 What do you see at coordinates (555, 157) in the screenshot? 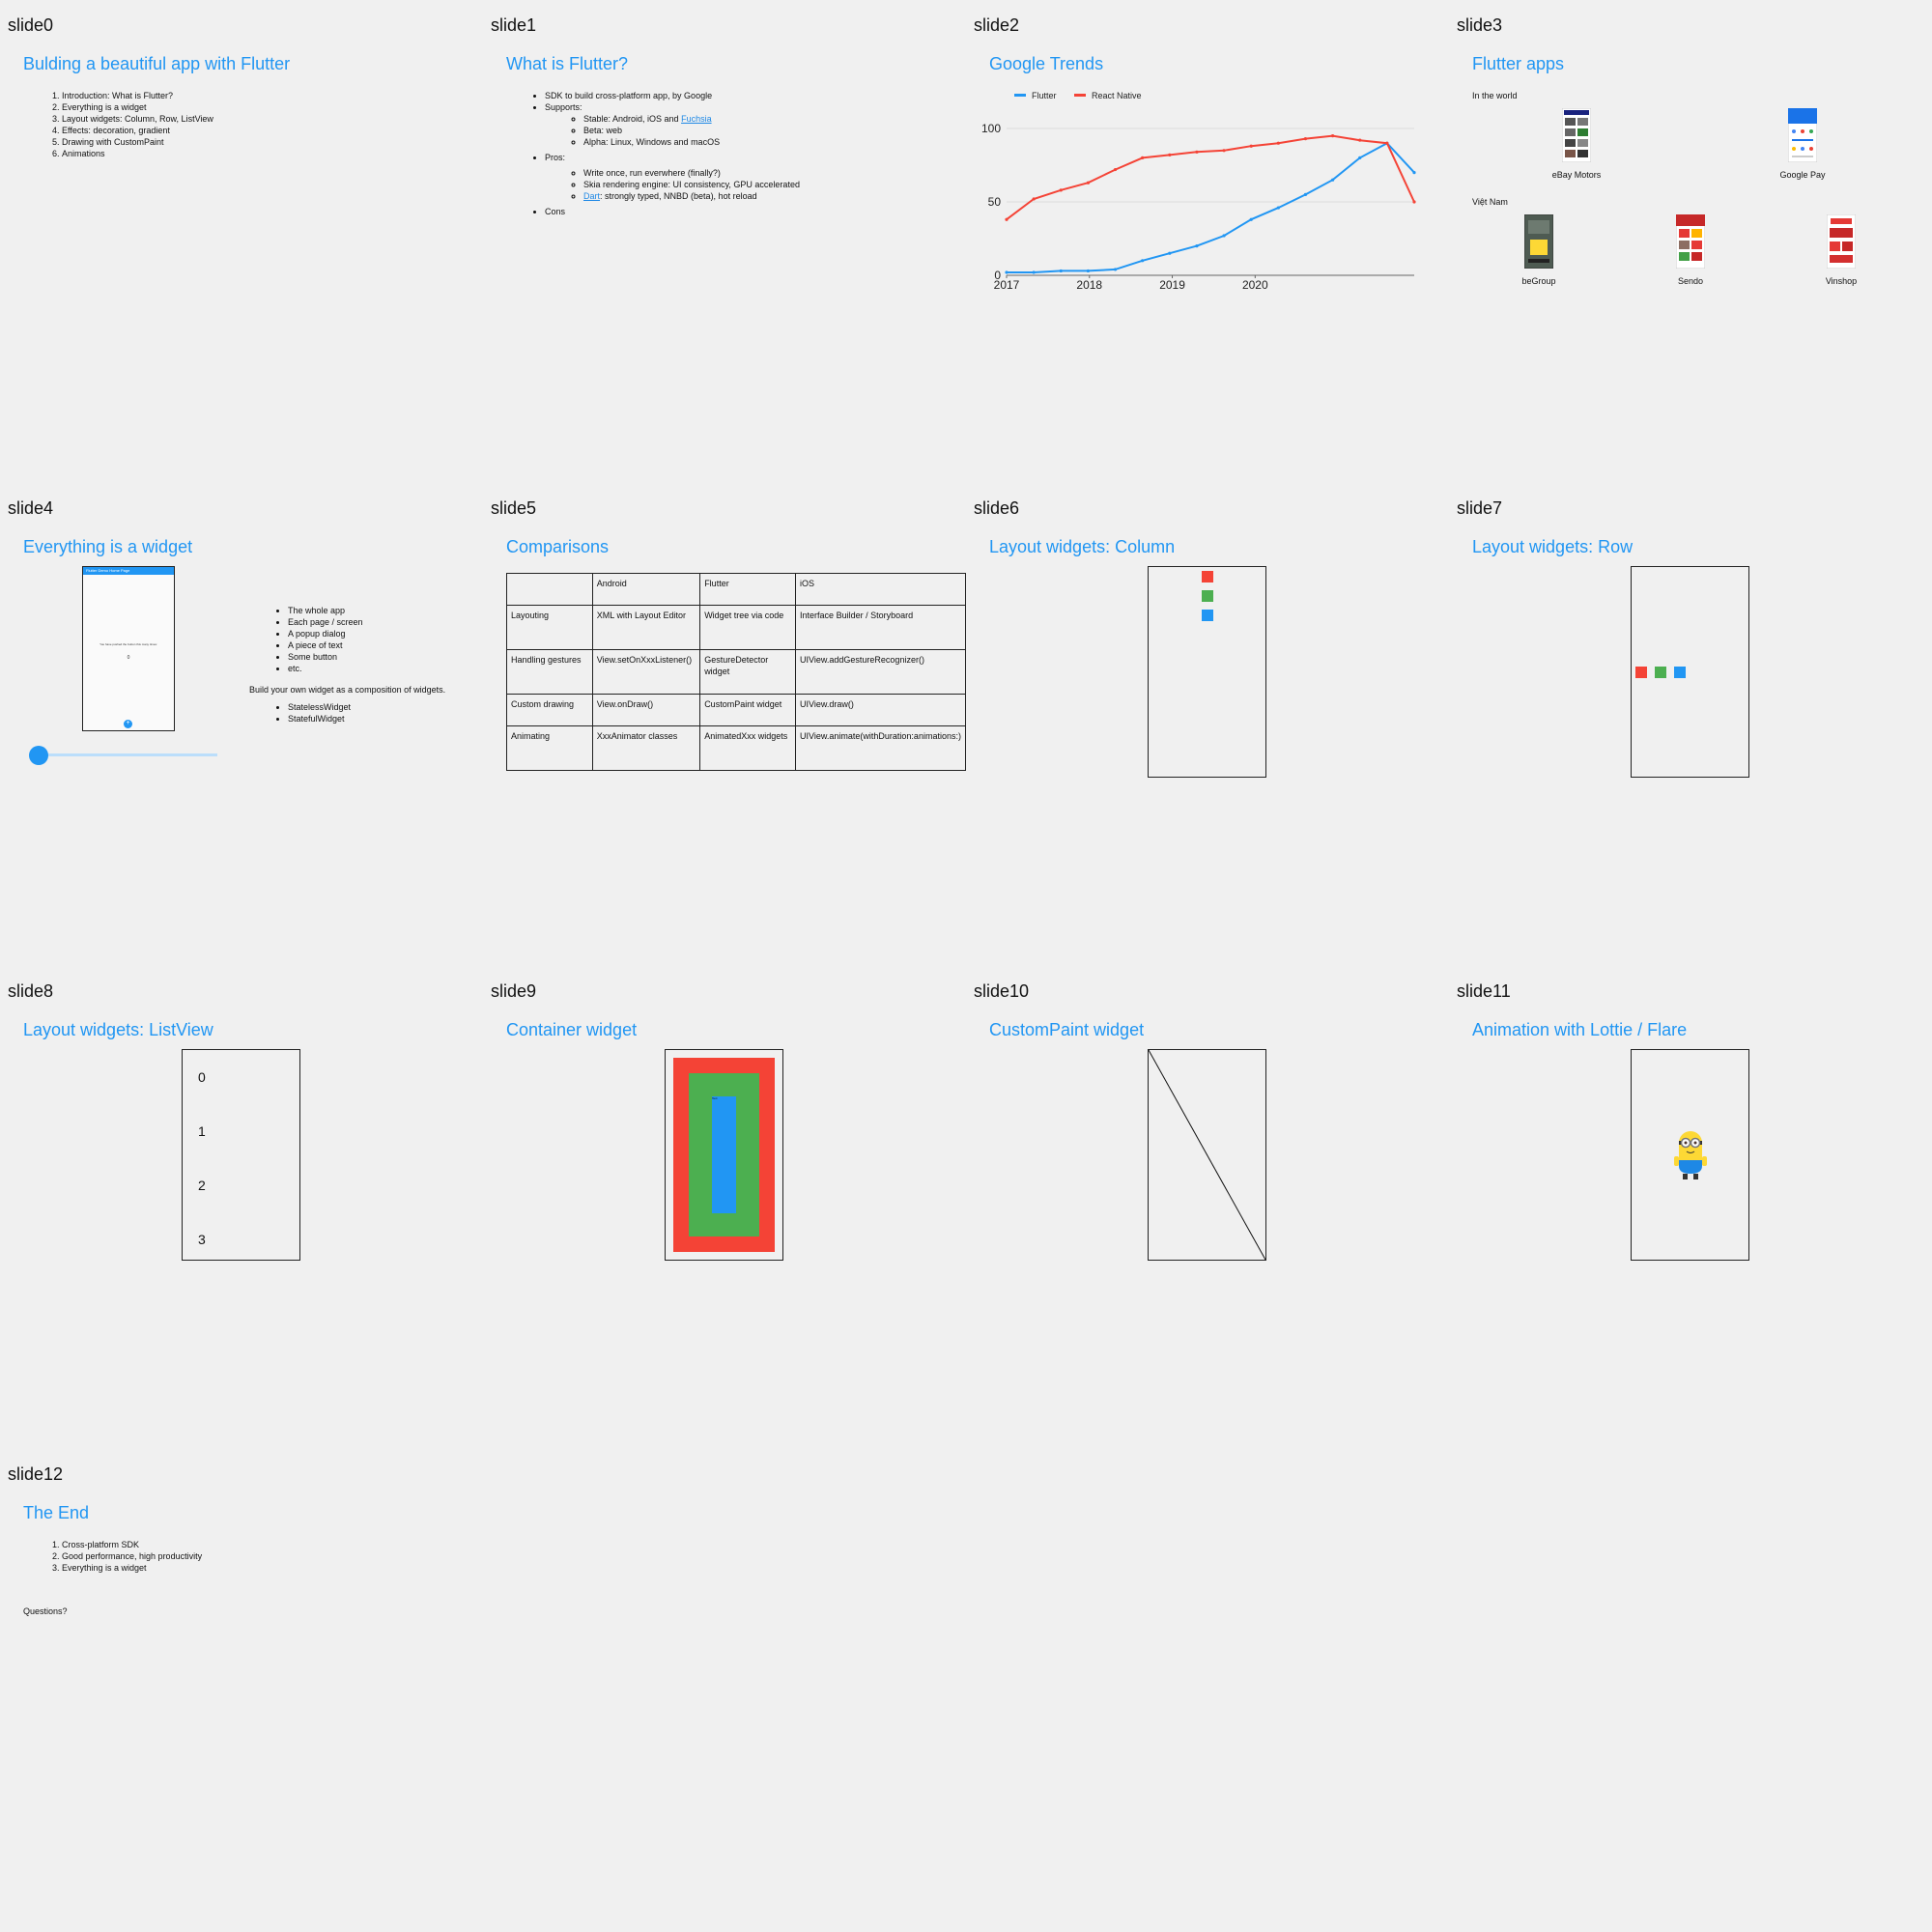
I see `list-item-label: Pros:` at bounding box center [555, 157].